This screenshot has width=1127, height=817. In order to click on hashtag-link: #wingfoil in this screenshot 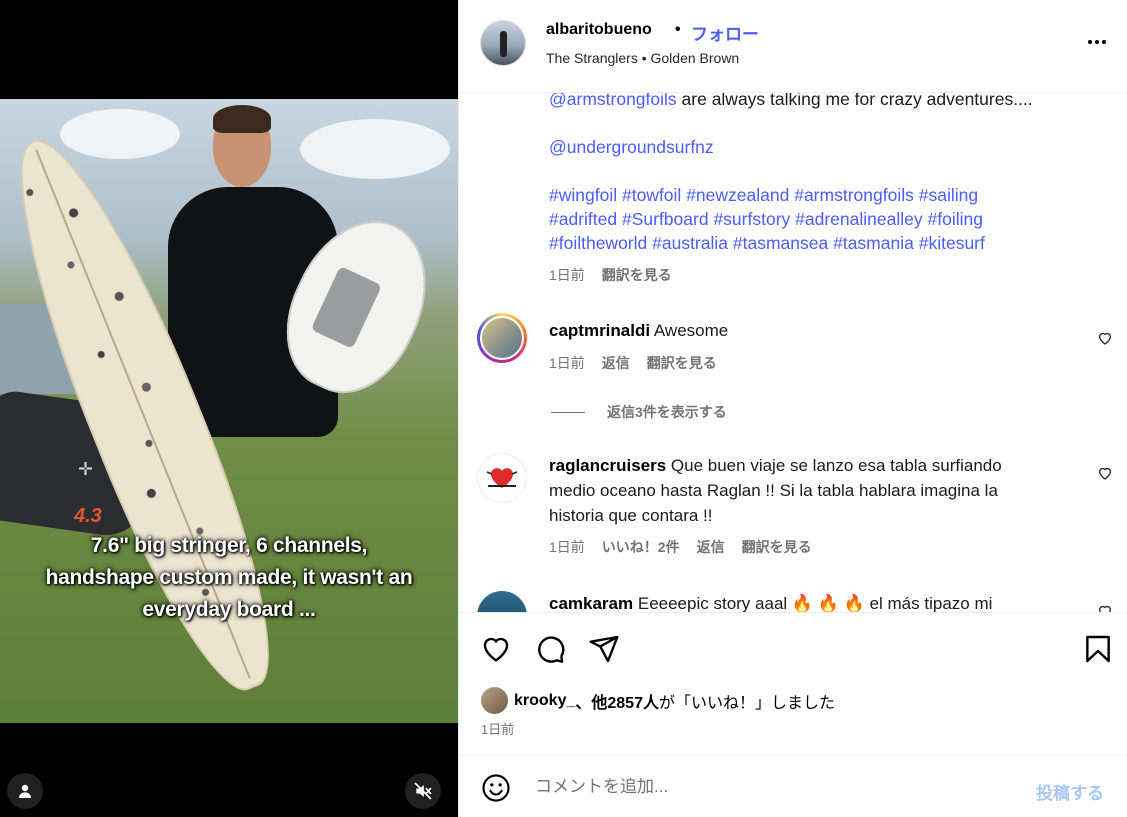, I will do `click(583, 195)`.